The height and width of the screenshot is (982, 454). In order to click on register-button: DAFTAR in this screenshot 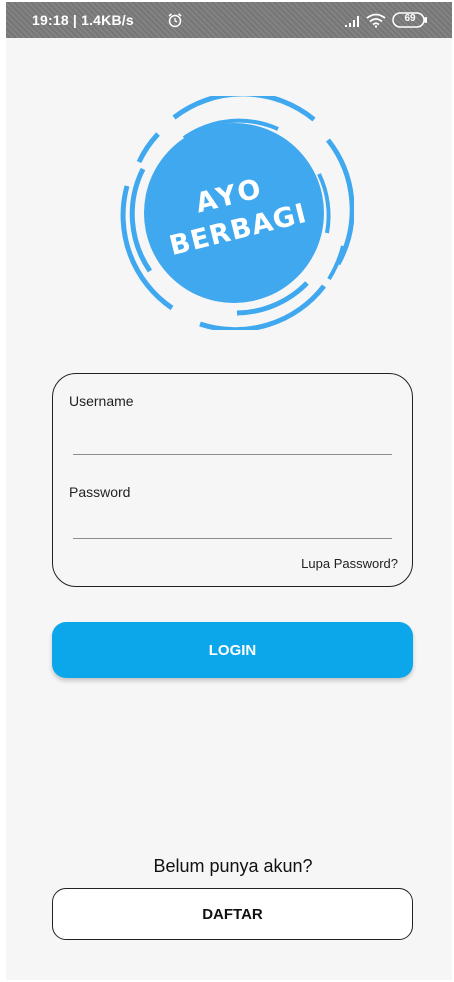, I will do `click(232, 914)`.